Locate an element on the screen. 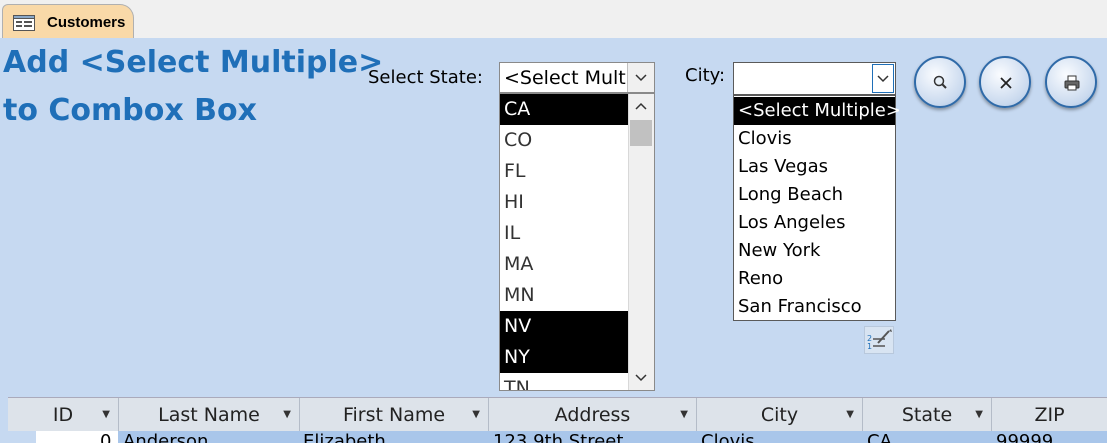 The width and height of the screenshot is (1107, 443). edit-list-items-icon: 1 2 is located at coordinates (879, 340).